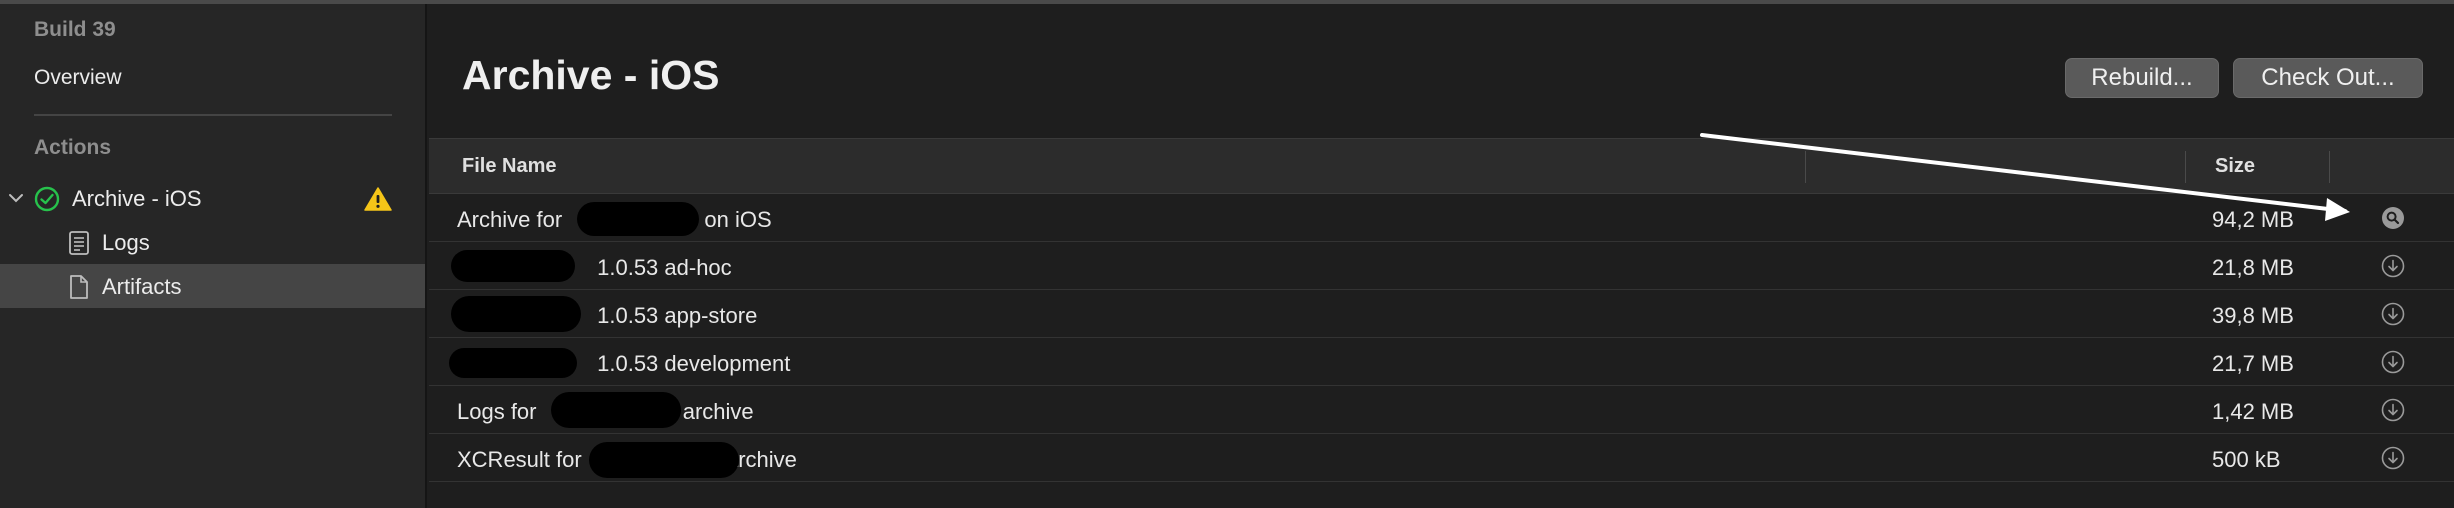 The height and width of the screenshot is (508, 2454). Describe the element at coordinates (142, 286) in the screenshot. I see `sidebar-item-label: Artifacts` at that location.